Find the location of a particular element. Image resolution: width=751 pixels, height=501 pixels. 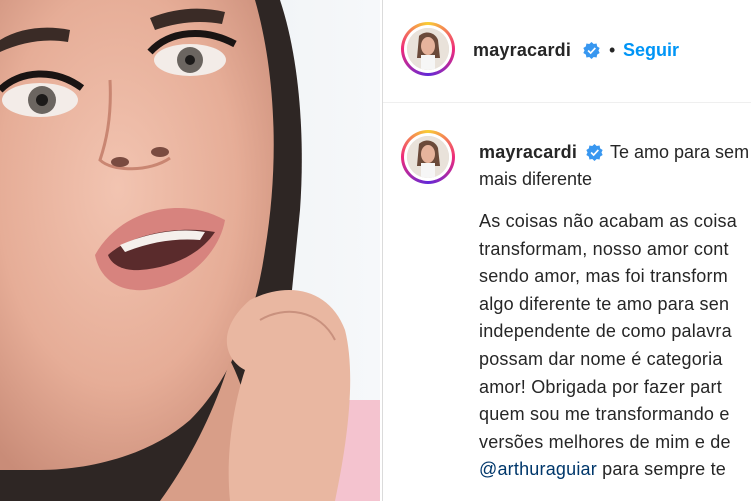

caption-last-text: para sempre te is located at coordinates (661, 469).